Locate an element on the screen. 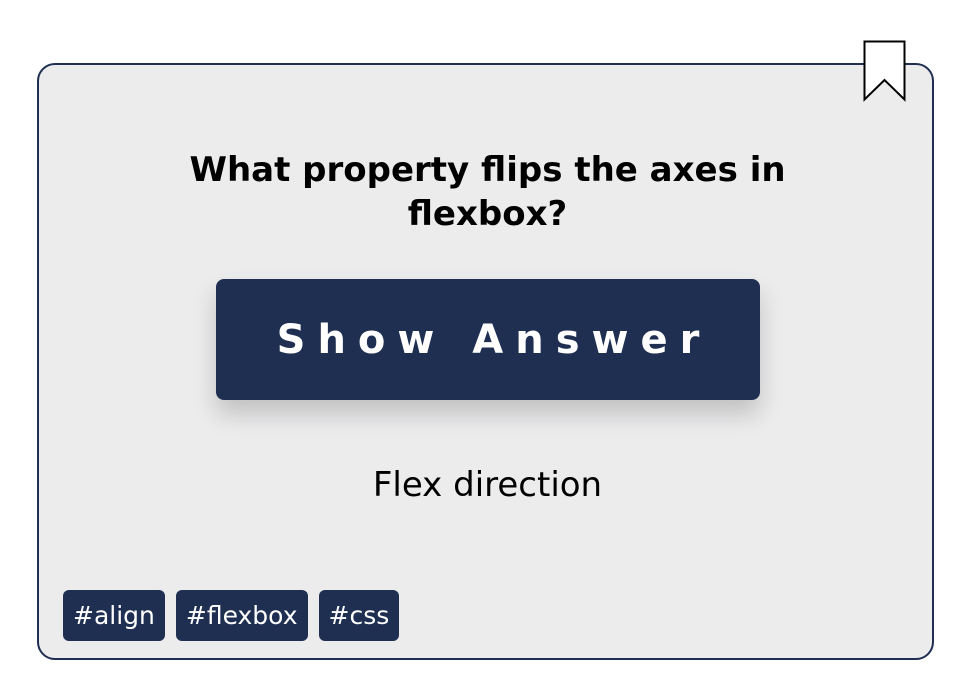  question-text: What property flips the axes in flexbox? is located at coordinates (487, 192).